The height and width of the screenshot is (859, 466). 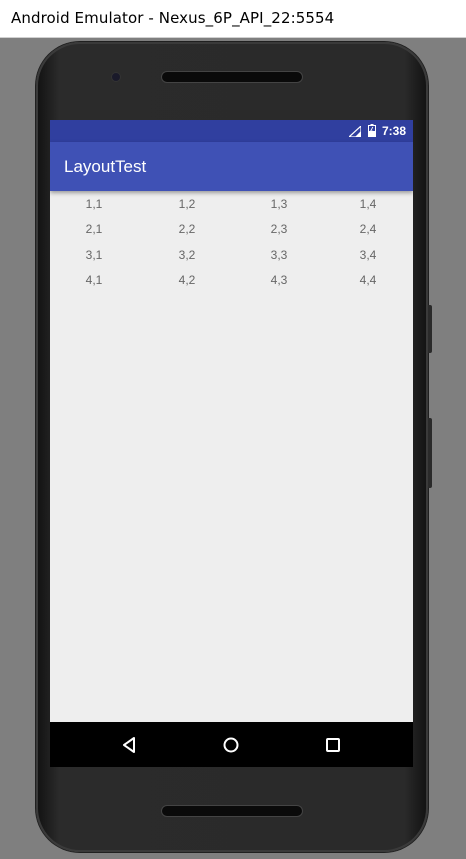 What do you see at coordinates (187, 254) in the screenshot?
I see `table-cell: 3,2` at bounding box center [187, 254].